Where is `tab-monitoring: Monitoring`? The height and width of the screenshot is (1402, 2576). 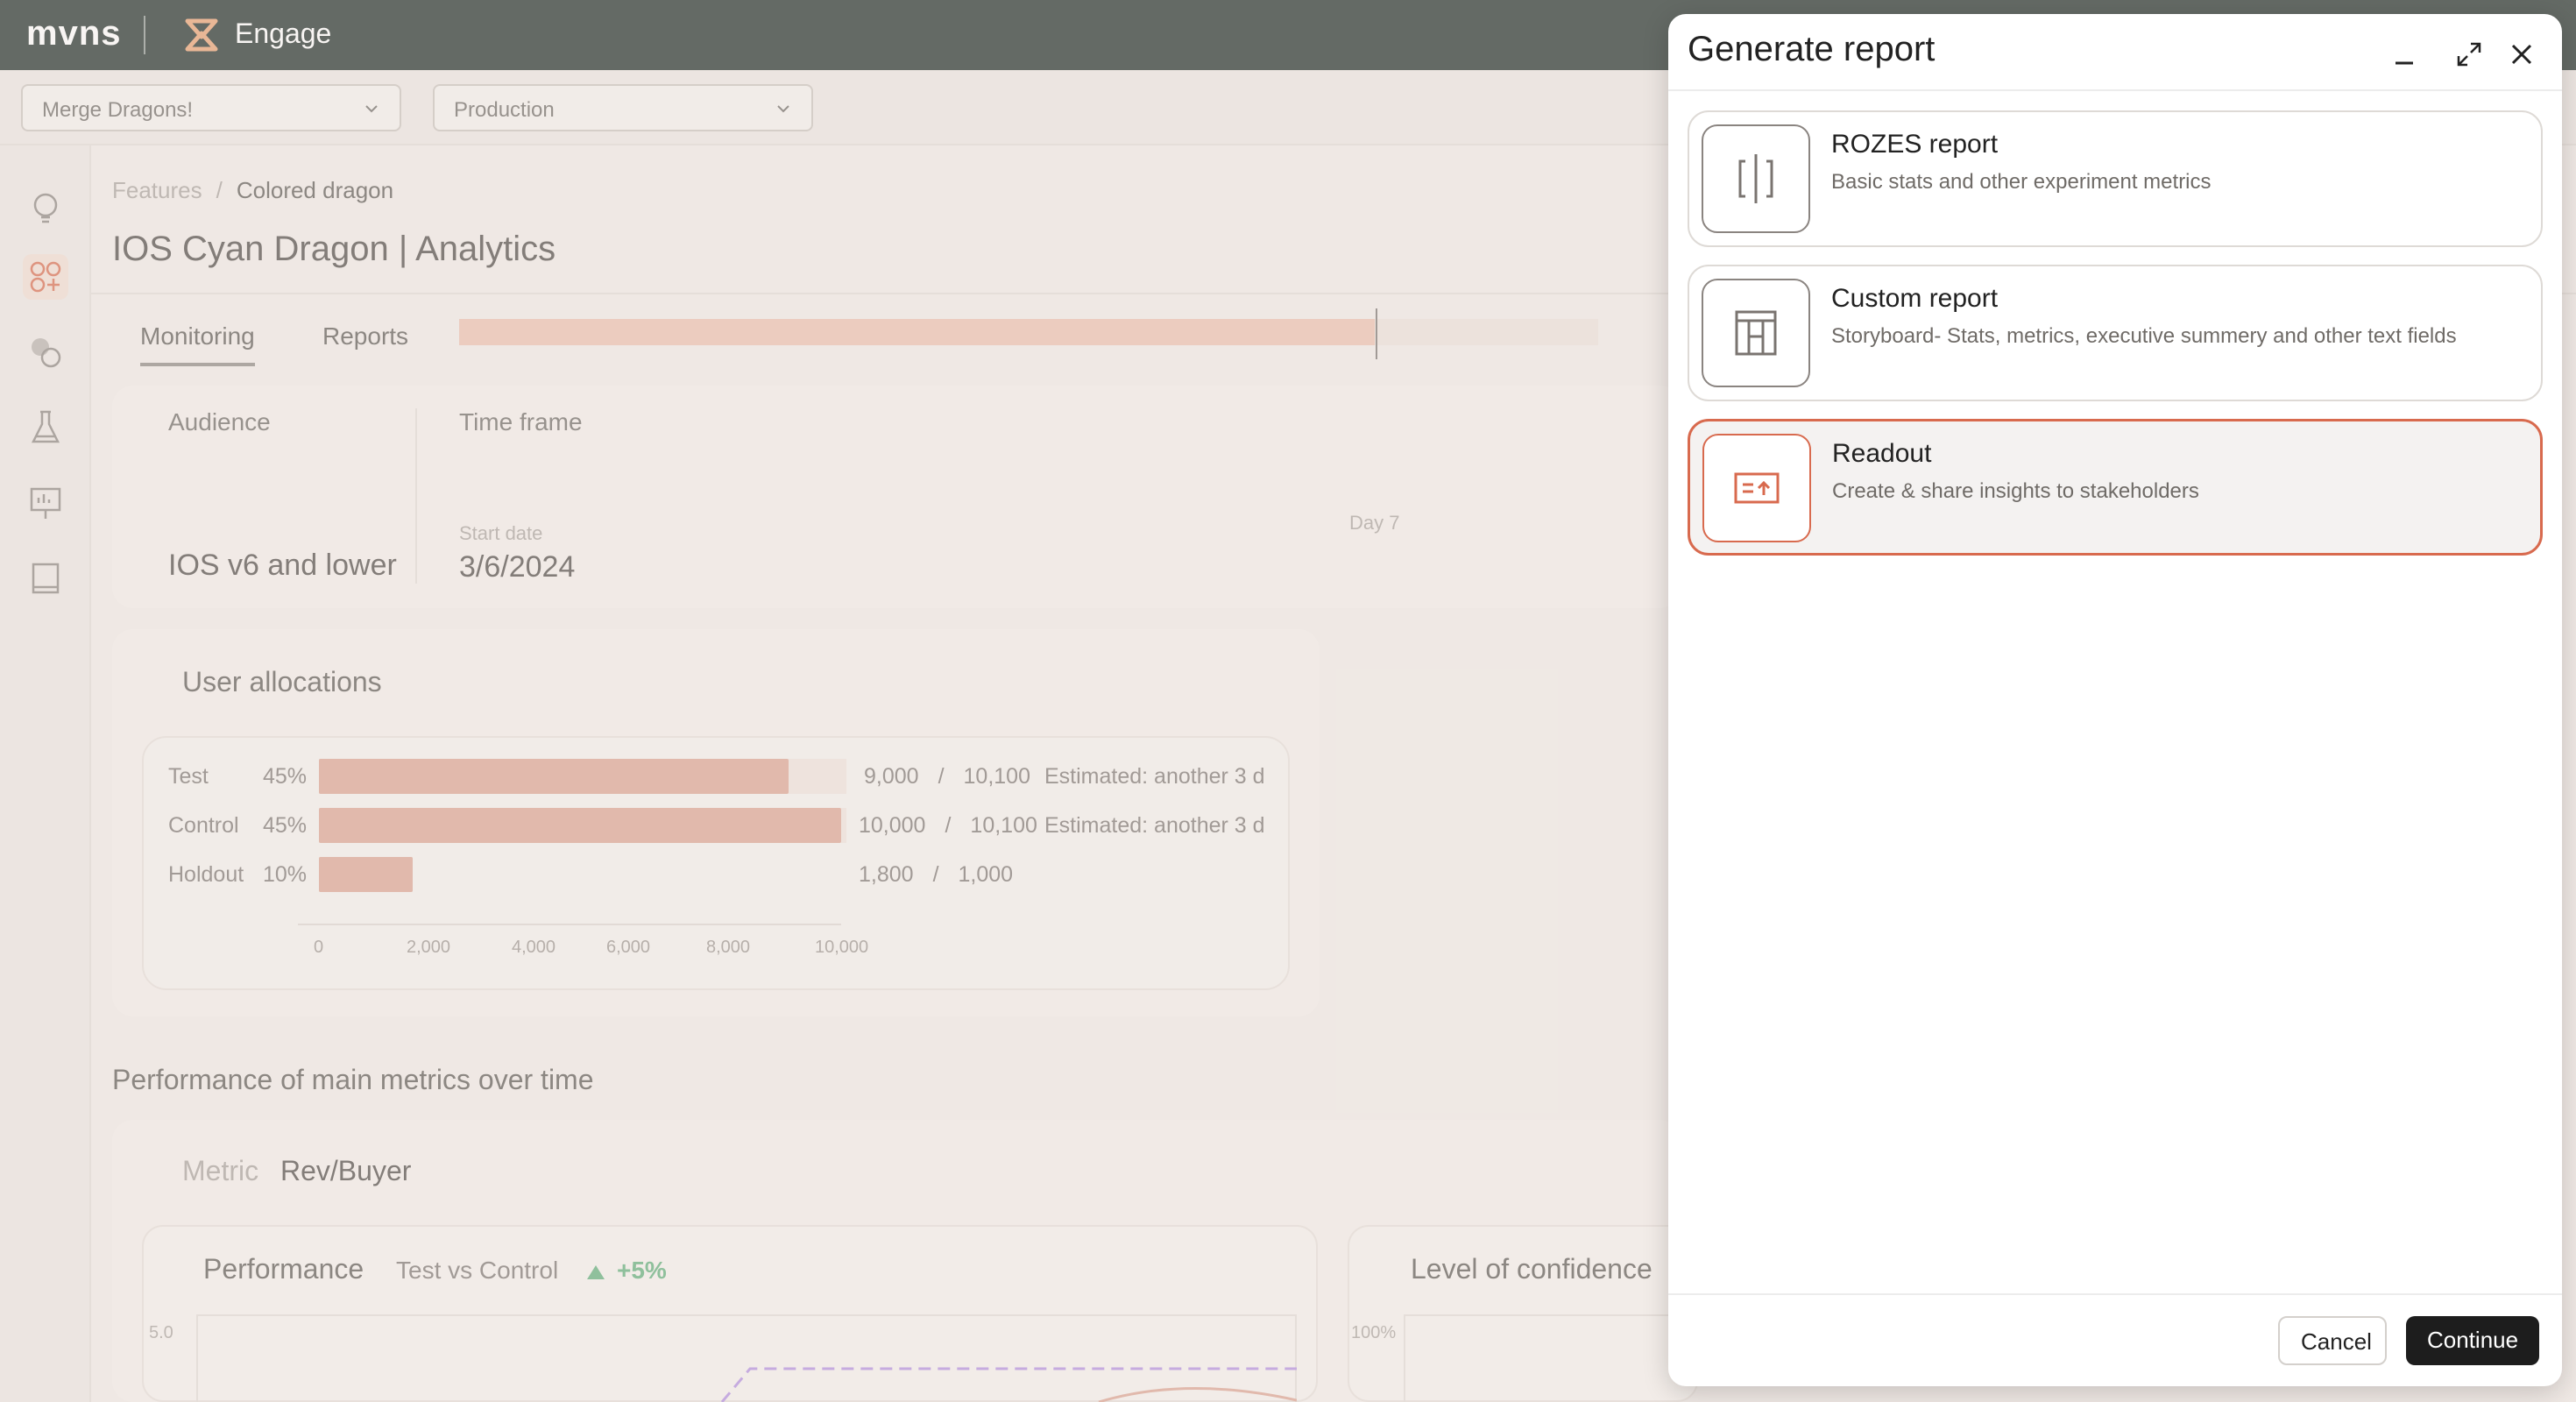
tab-monitoring: Monitoring is located at coordinates (197, 344).